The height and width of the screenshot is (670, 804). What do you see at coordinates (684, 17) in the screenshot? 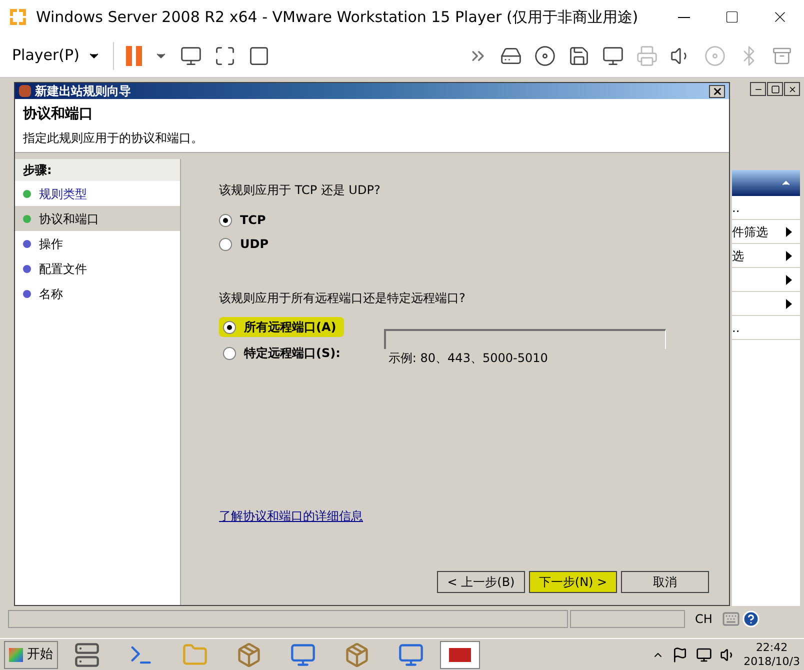
I see `minimize-icon` at bounding box center [684, 17].